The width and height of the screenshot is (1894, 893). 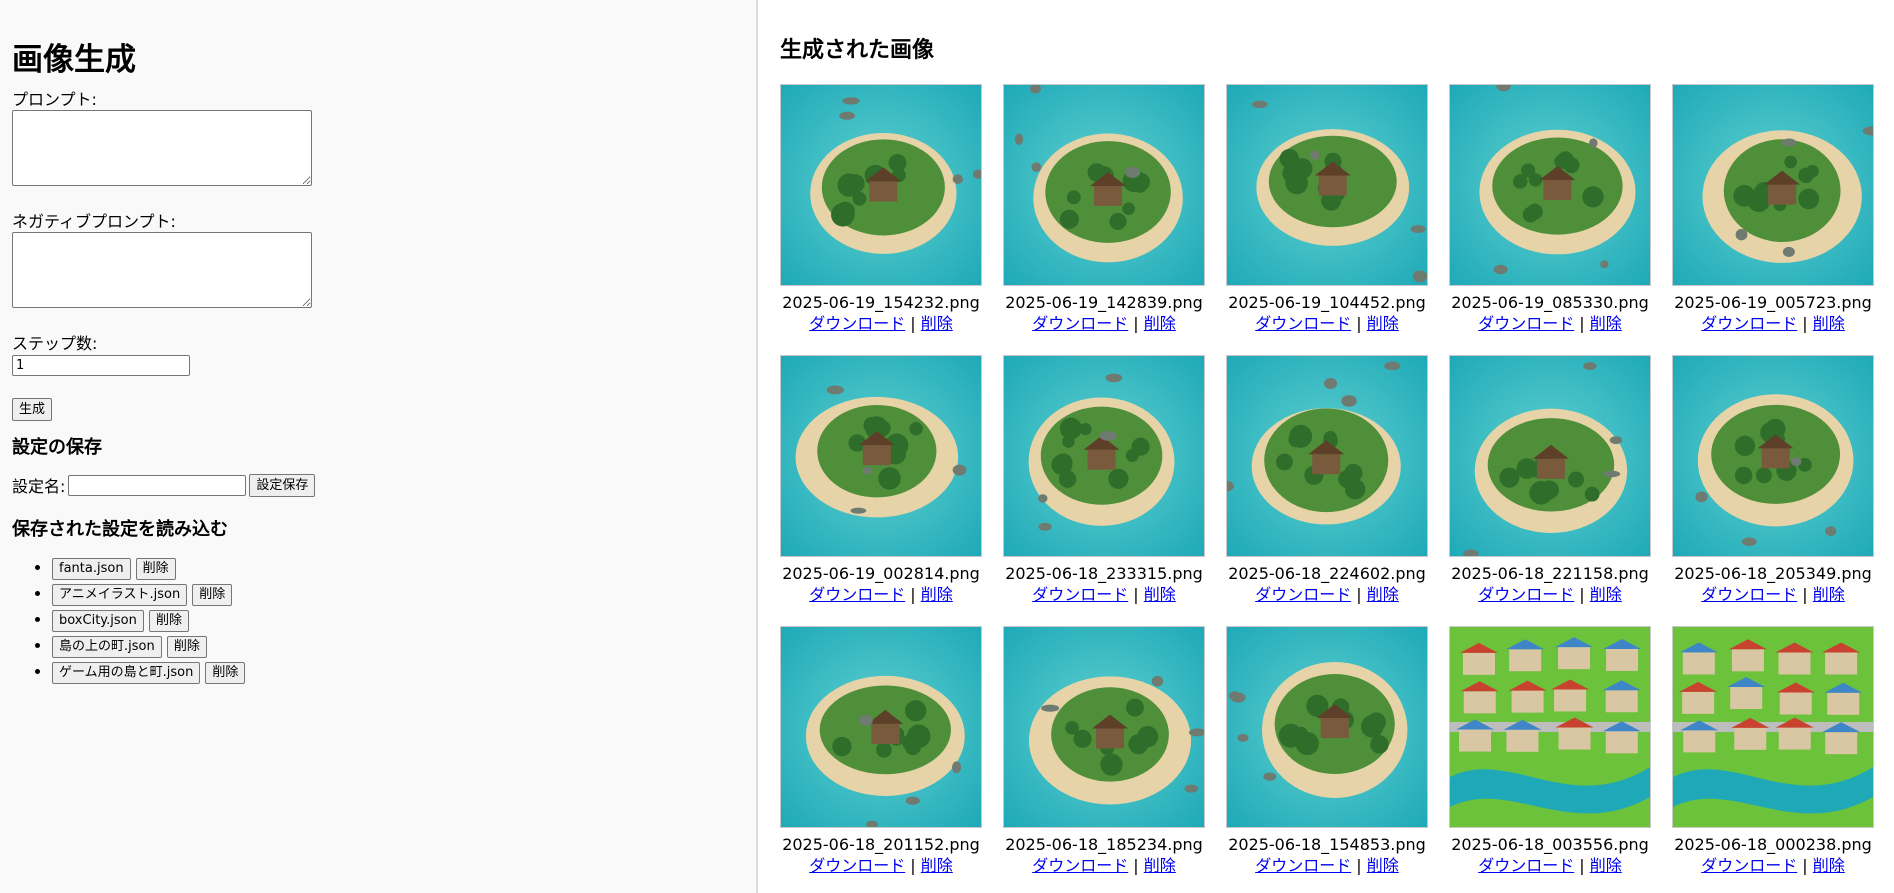 What do you see at coordinates (378, 138) in the screenshot?
I see `prompt-group: プロンプト:` at bounding box center [378, 138].